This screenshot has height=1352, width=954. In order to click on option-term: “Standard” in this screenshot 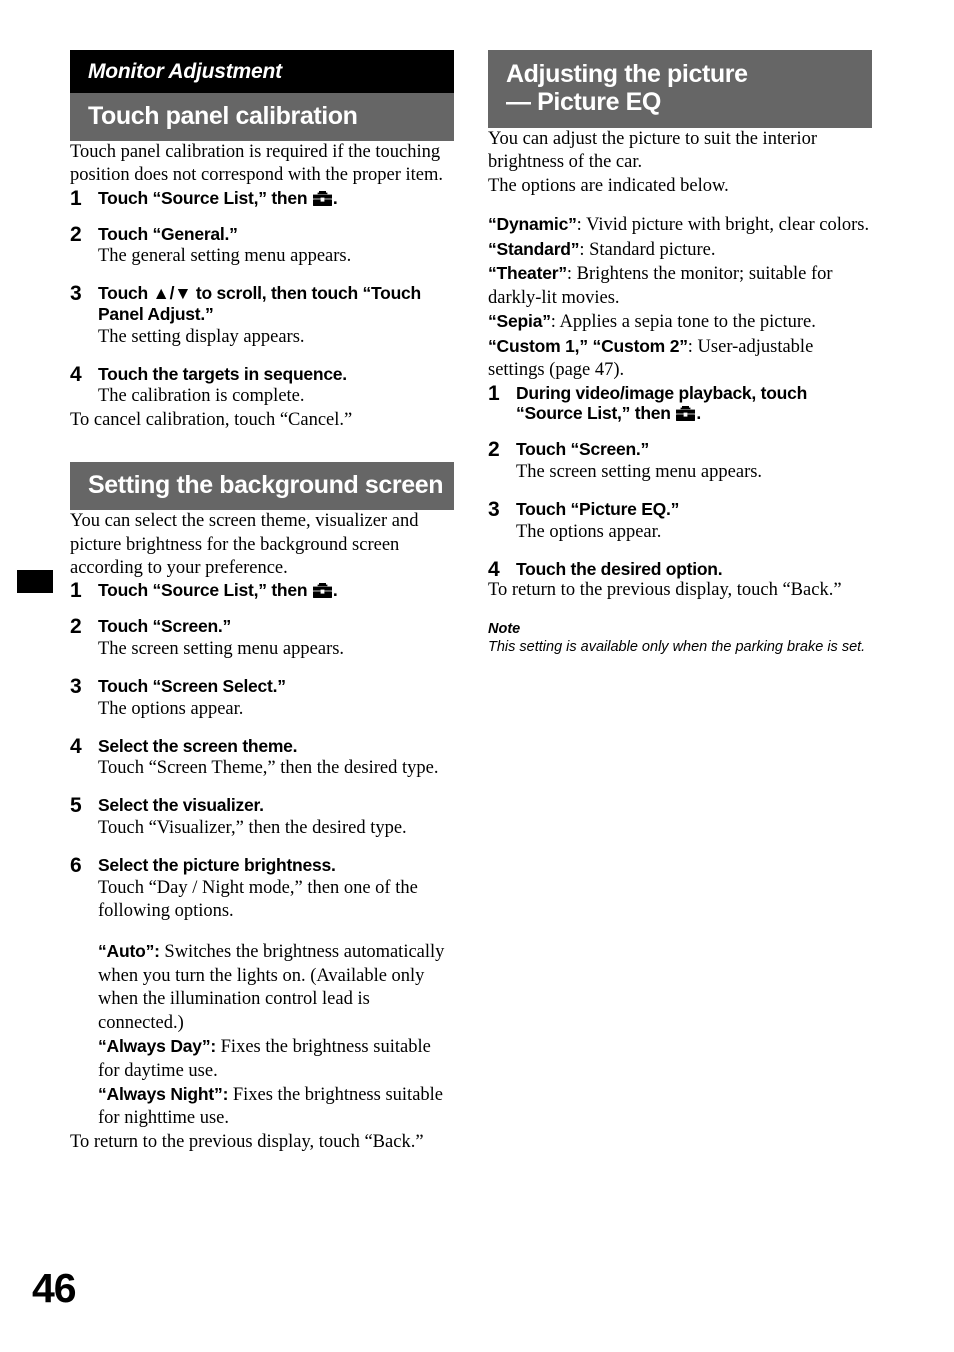, I will do `click(534, 248)`.